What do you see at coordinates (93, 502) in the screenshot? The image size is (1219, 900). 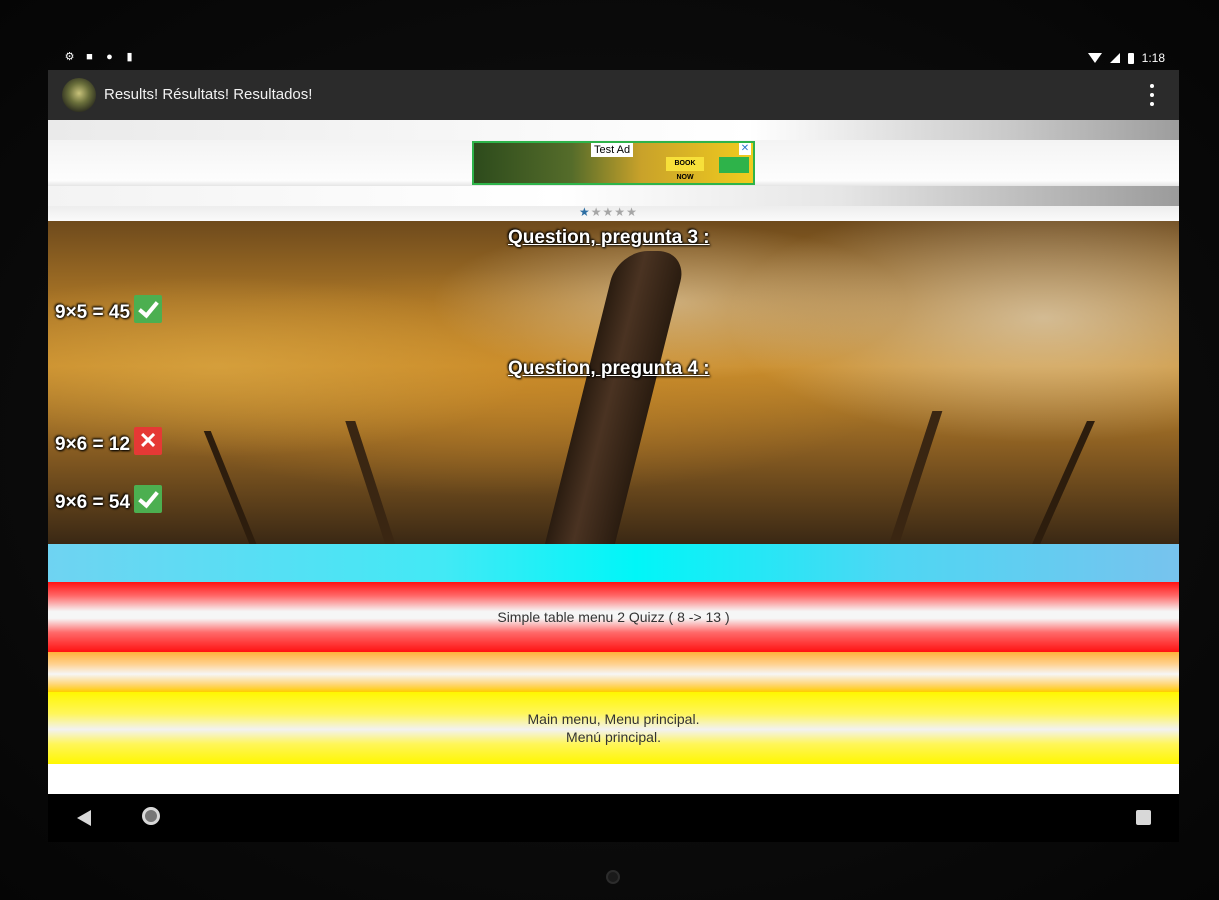 I see `answer-text: 9×6 = 54` at bounding box center [93, 502].